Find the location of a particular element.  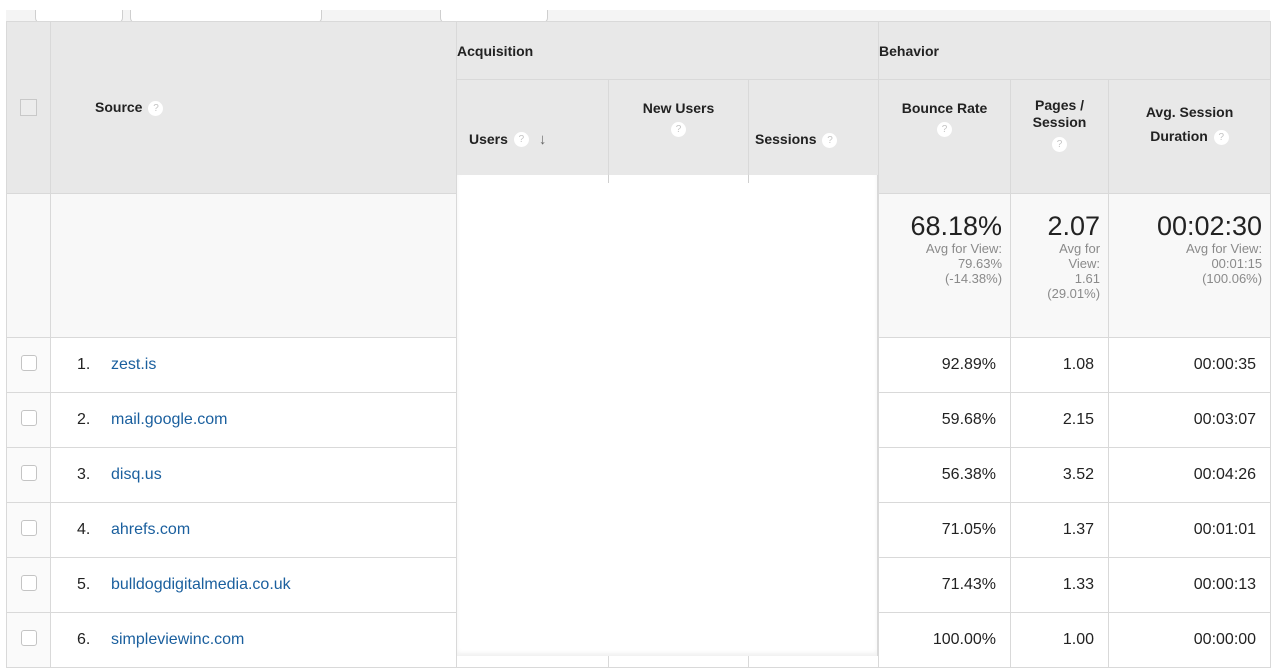

bounce-rate-cell: 100.00% is located at coordinates (945, 640).